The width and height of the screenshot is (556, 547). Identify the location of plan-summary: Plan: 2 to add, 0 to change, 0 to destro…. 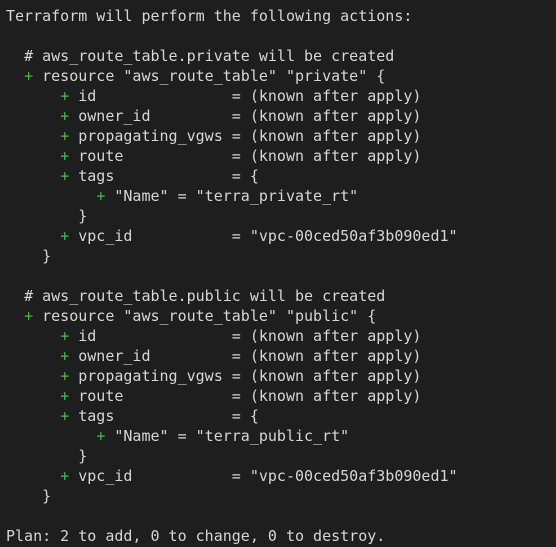
(278, 536).